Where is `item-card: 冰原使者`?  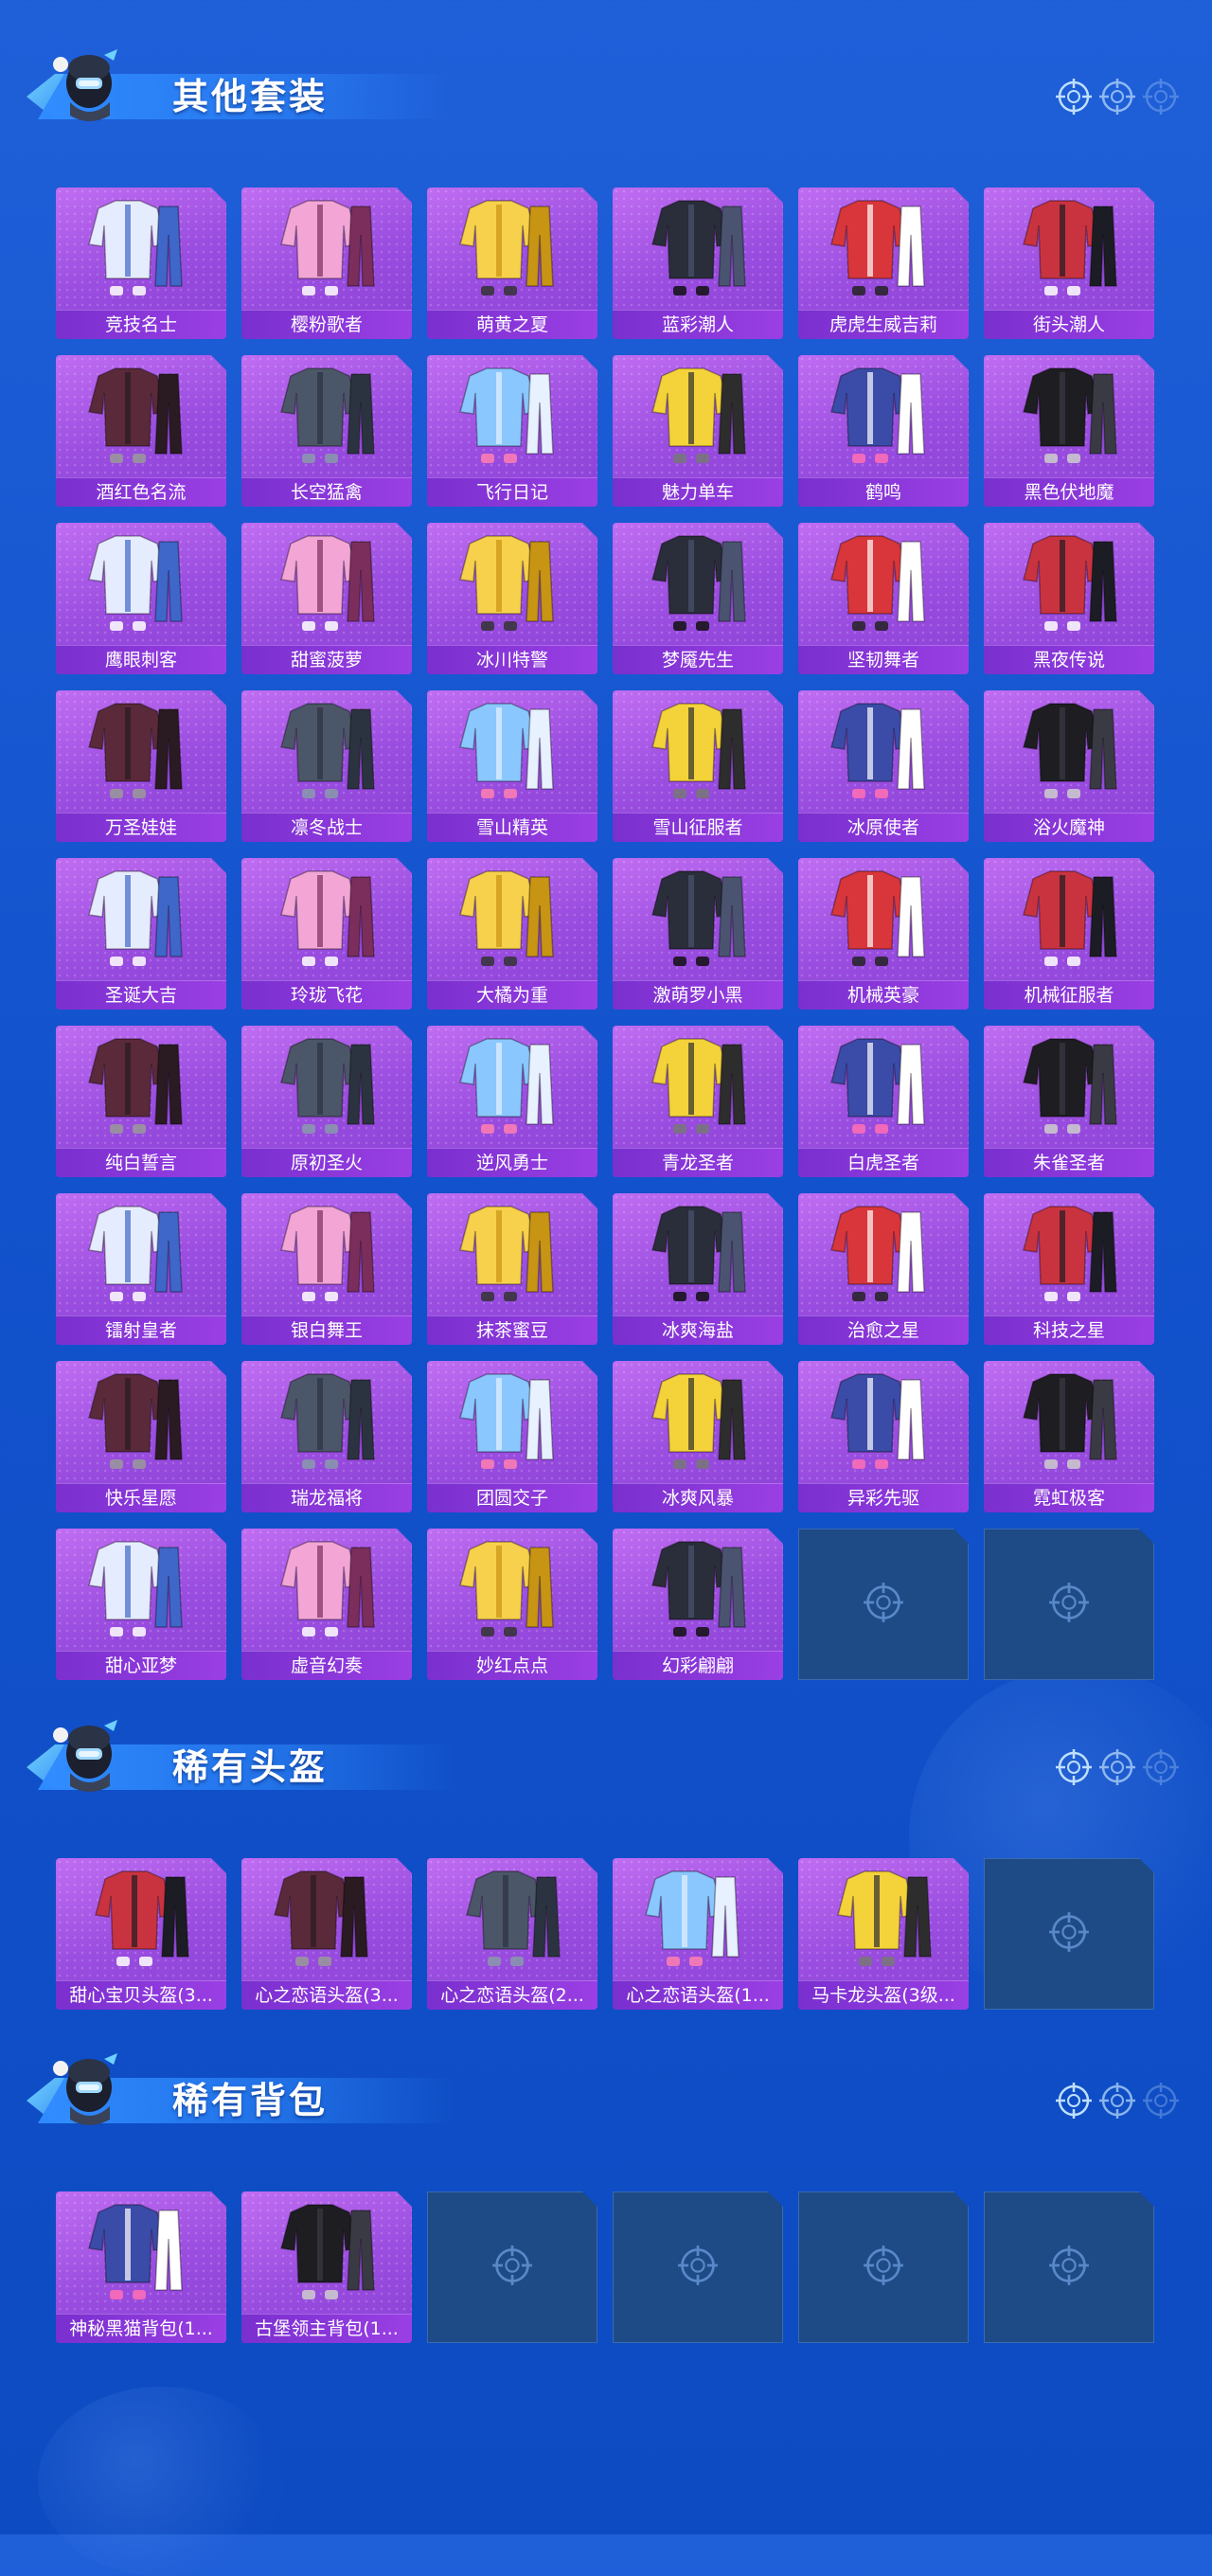 item-card: 冰原使者 is located at coordinates (883, 766).